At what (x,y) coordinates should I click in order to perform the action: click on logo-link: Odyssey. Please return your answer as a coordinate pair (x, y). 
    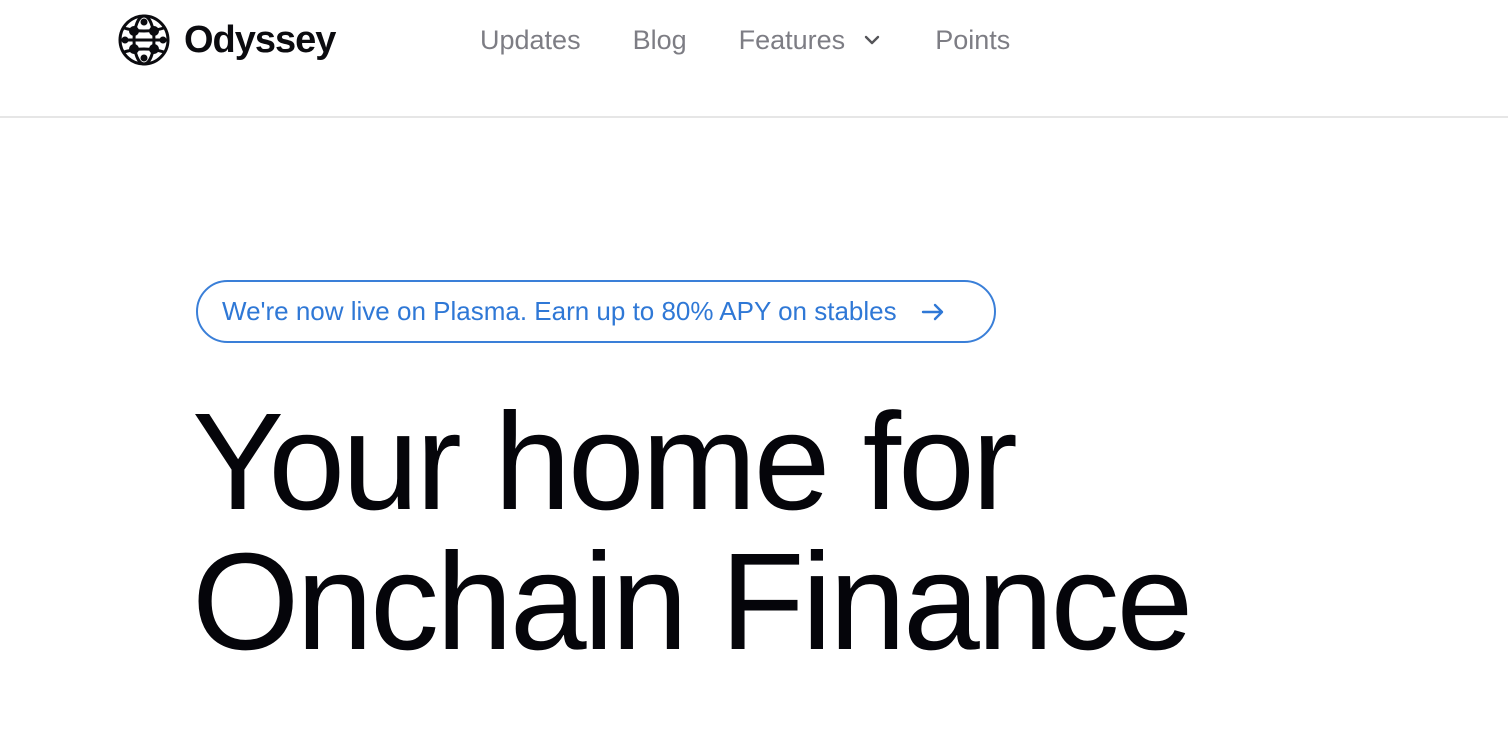
    Looking at the image, I should click on (227, 40).